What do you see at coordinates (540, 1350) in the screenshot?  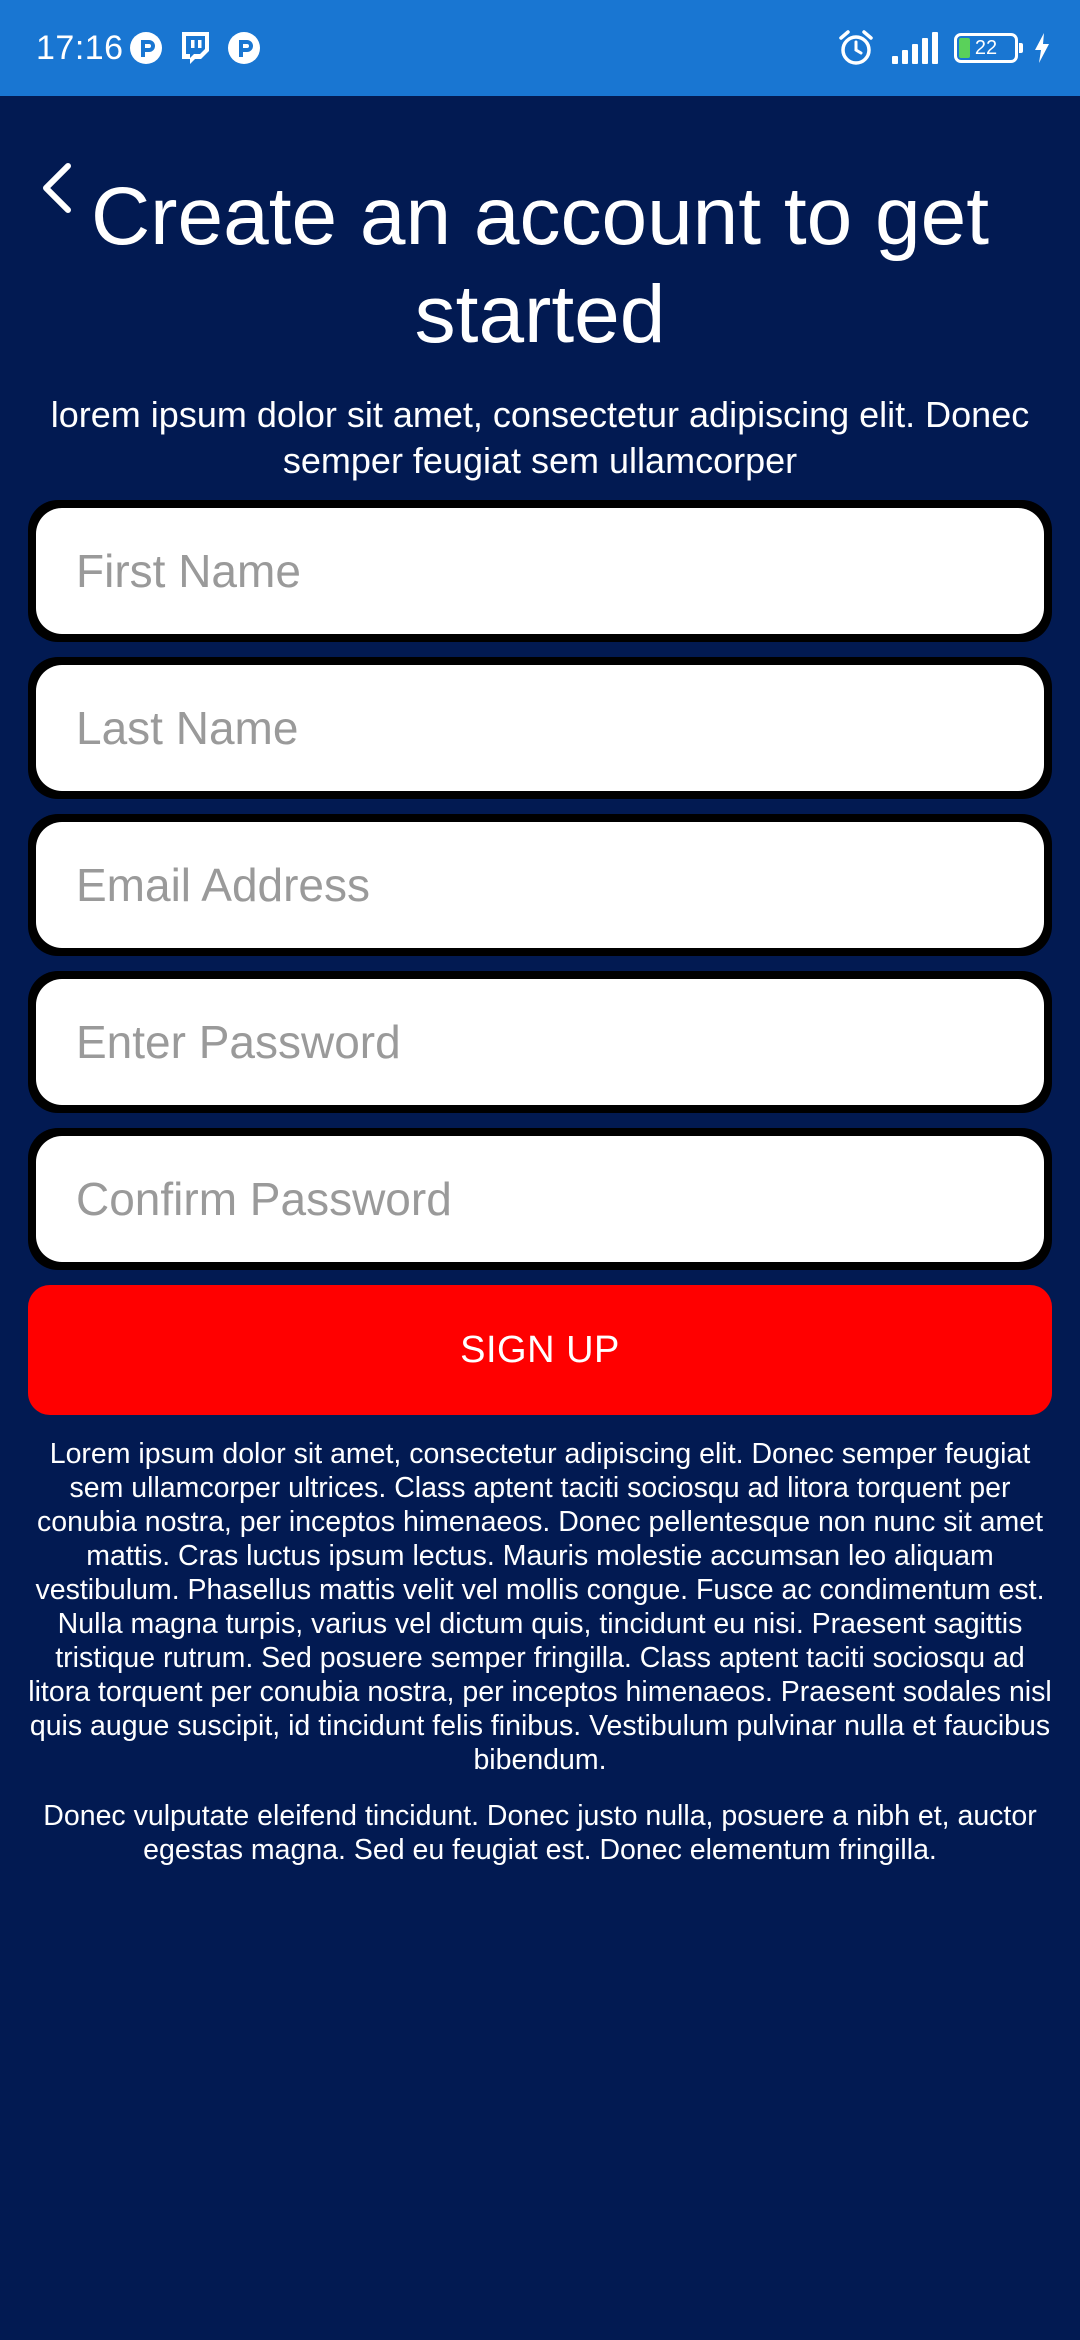 I see `sign-up-button: SIGN UP` at bounding box center [540, 1350].